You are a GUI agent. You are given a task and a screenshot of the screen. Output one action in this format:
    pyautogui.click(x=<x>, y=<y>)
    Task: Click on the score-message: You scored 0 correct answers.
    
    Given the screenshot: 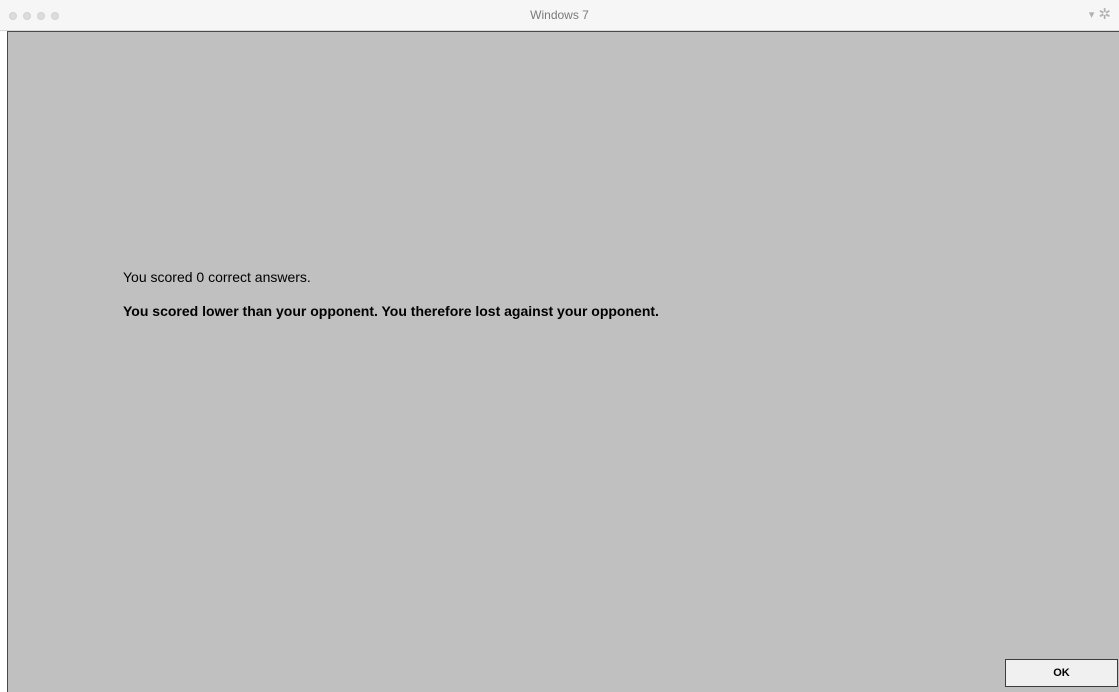 What is the action you would take?
    pyautogui.click(x=217, y=277)
    